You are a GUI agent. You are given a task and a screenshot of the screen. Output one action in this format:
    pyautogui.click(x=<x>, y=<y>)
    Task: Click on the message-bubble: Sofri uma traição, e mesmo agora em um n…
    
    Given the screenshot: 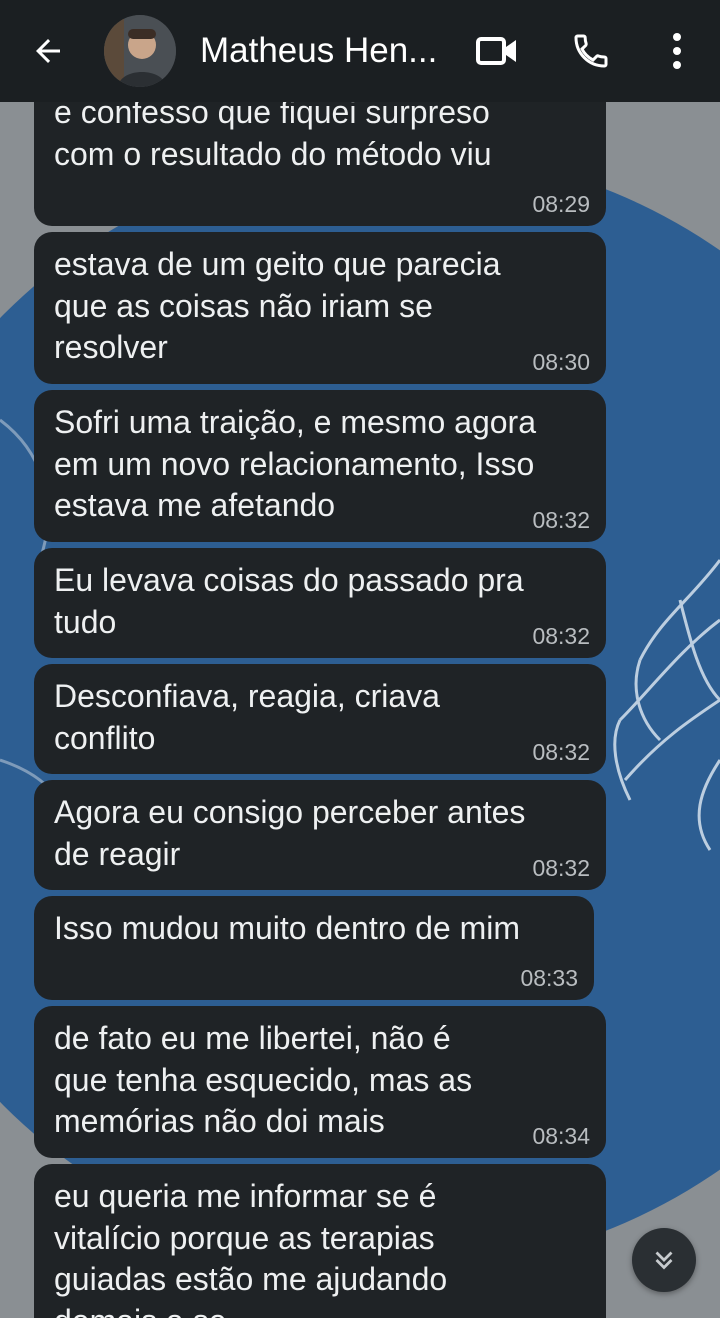 What is the action you would take?
    pyautogui.click(x=320, y=466)
    